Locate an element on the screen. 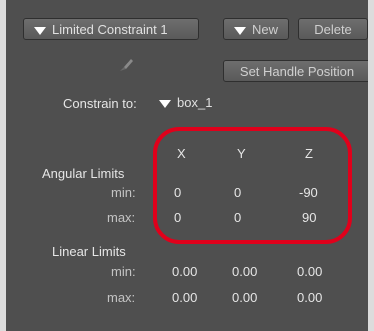  new-button-label: New is located at coordinates (264, 29).